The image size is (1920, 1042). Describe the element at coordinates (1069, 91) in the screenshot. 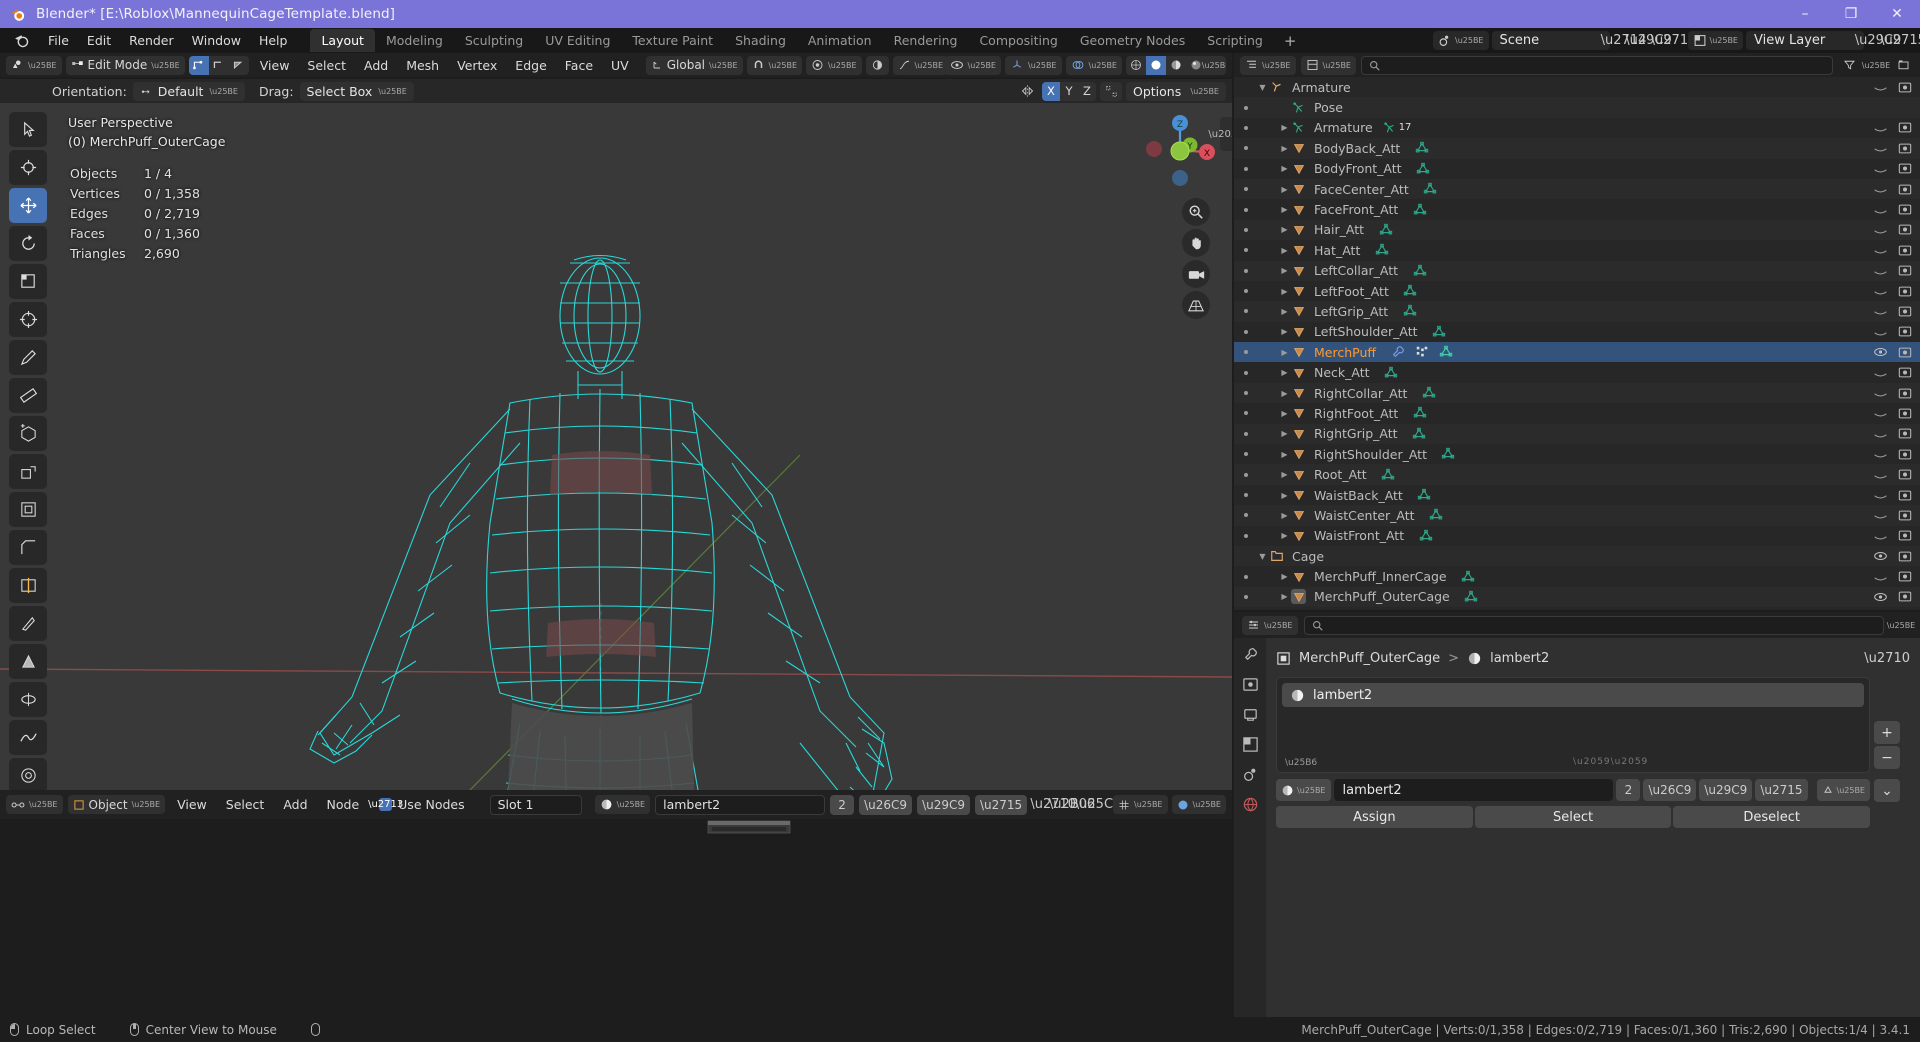

I see `mirror-axis-y-button: Y` at that location.